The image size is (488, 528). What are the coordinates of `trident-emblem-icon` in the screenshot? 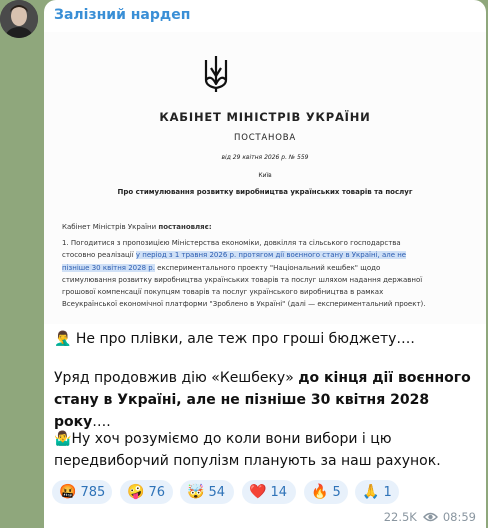 It's located at (216, 74).